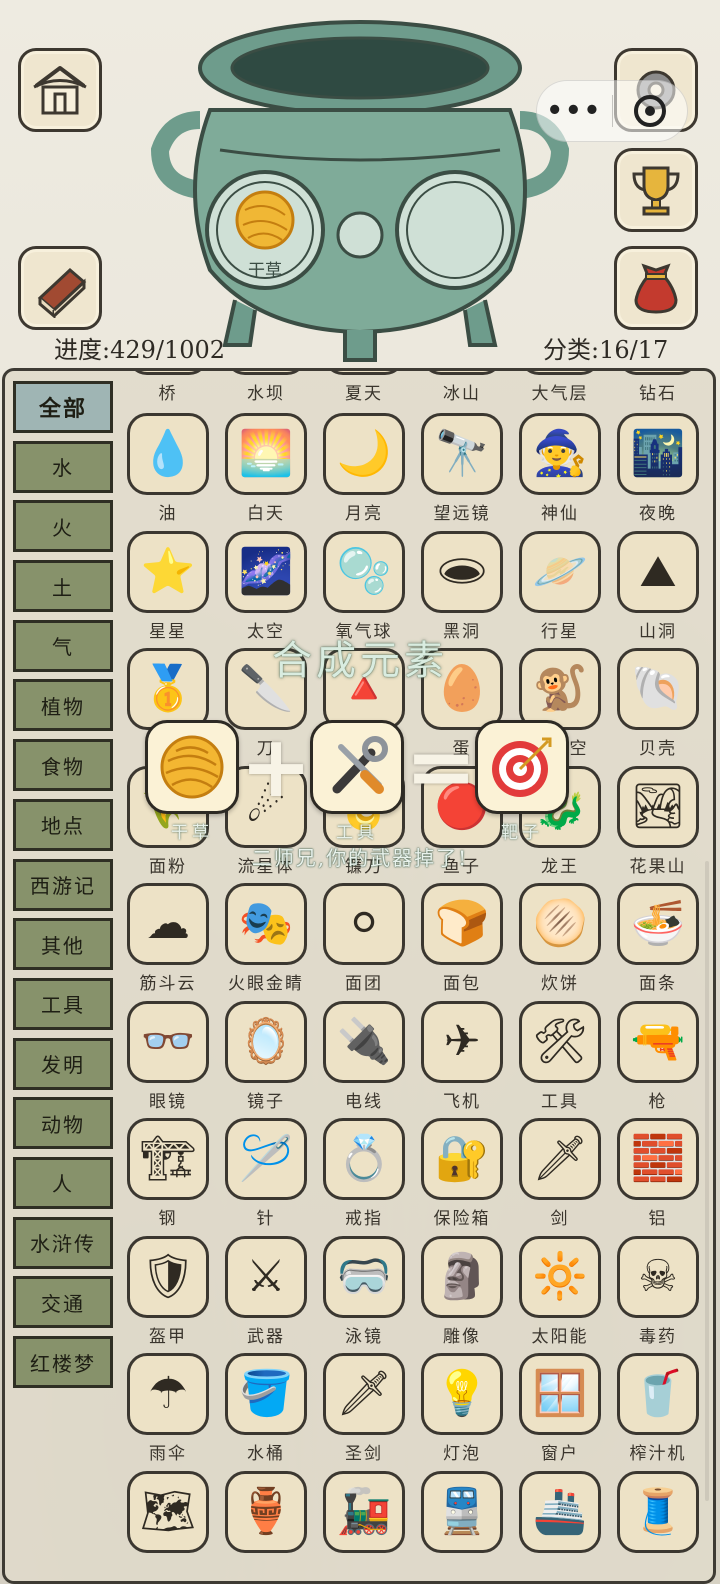  What do you see at coordinates (266, 1294) in the screenshot?
I see `element-cell: ⚔ 武器` at bounding box center [266, 1294].